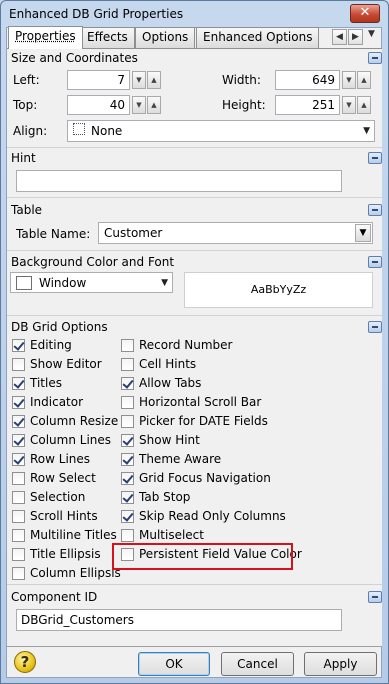 This screenshot has height=684, width=389. Describe the element at coordinates (174, 664) in the screenshot. I see `ok-button: OK` at that location.